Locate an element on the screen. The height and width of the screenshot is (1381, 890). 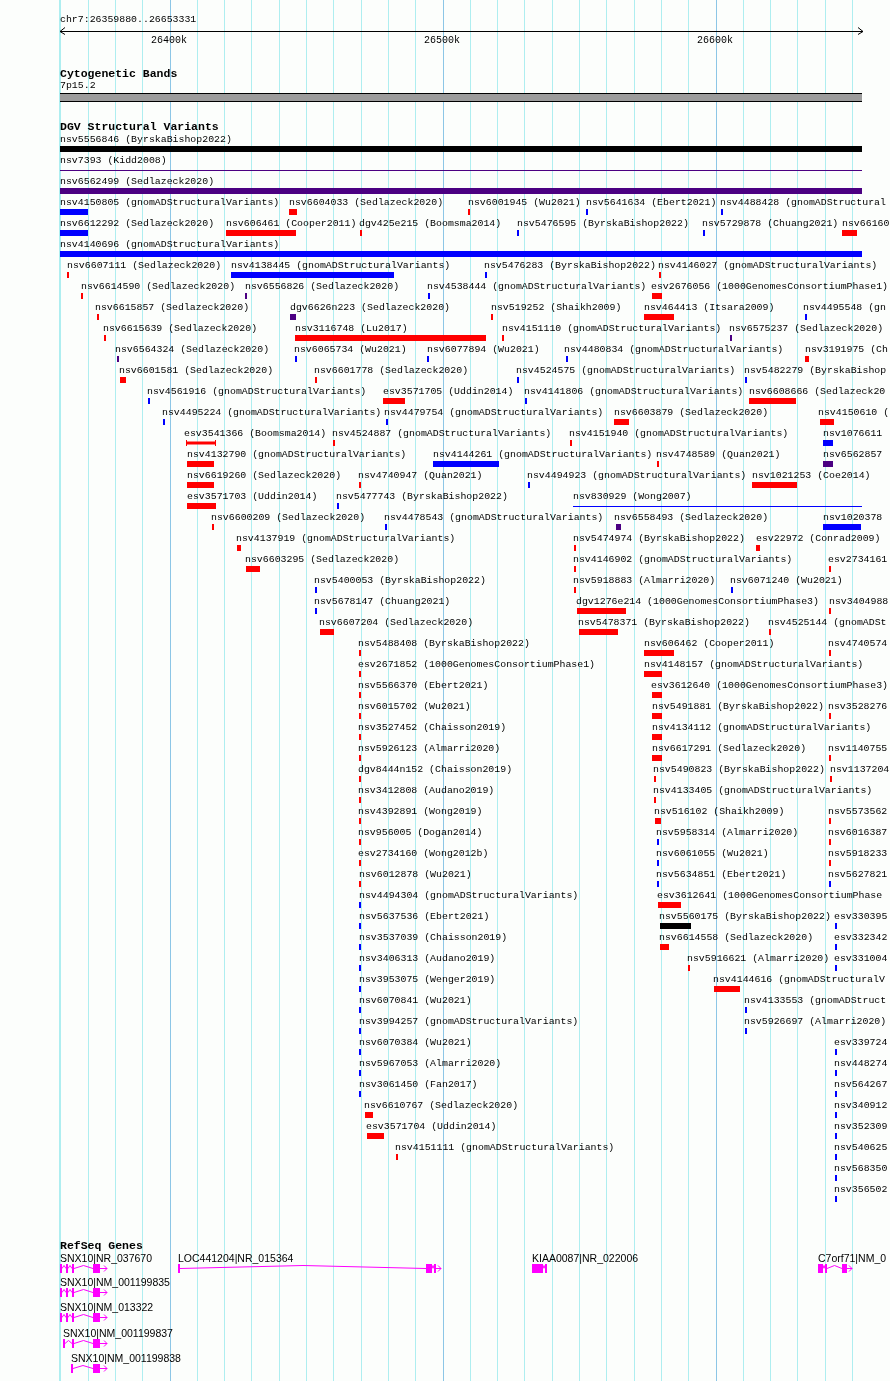
variant-label: nsv6562857 is located at coordinates (853, 455).